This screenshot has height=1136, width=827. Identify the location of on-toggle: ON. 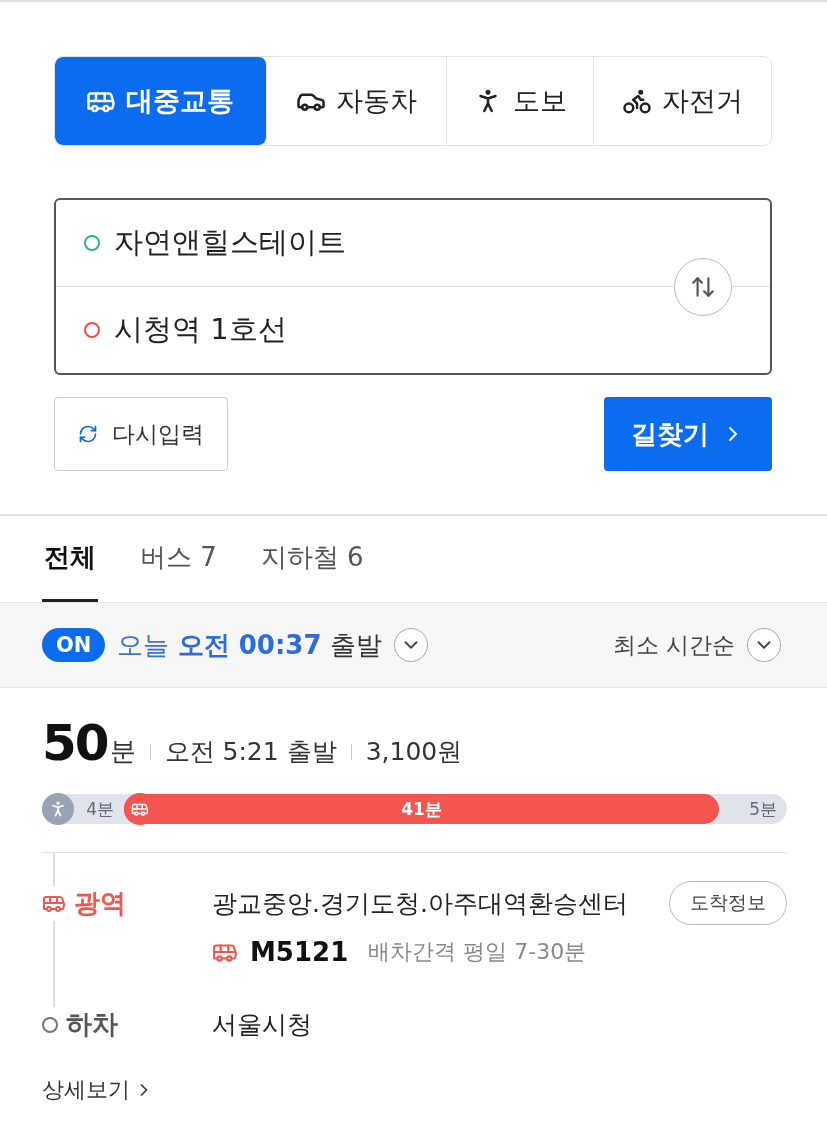
(74, 645).